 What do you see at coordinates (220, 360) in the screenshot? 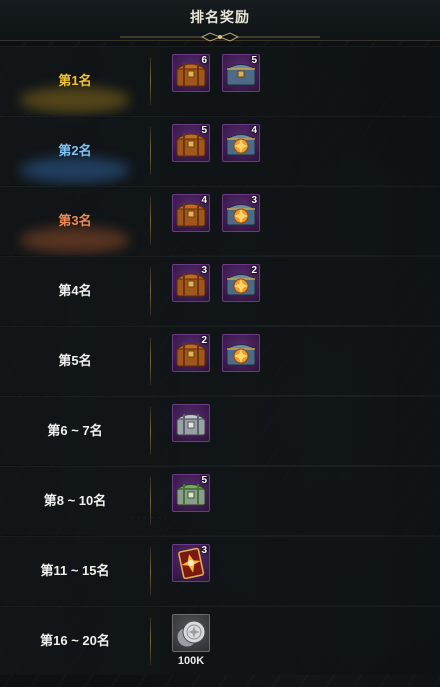
I see `rank-row: 第5名 2` at bounding box center [220, 360].